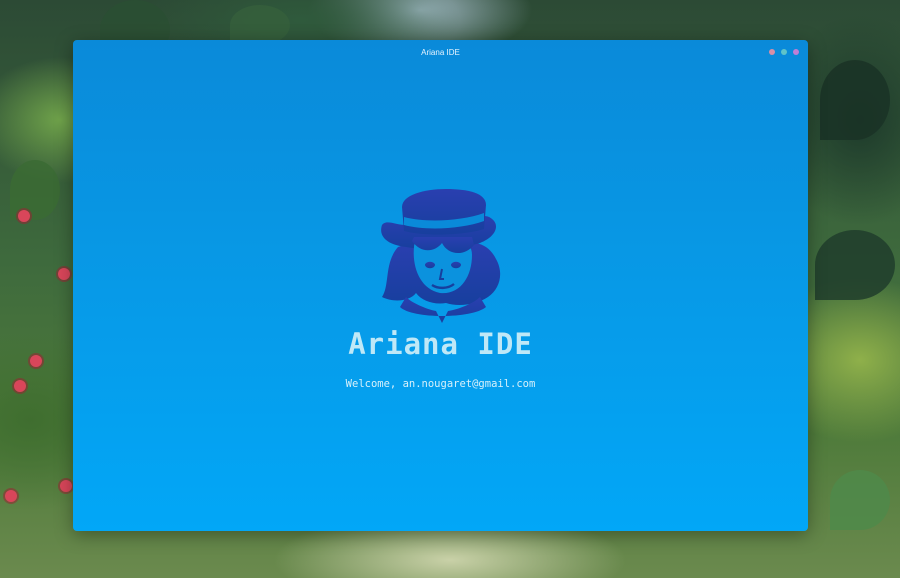 The height and width of the screenshot is (578, 900). Describe the element at coordinates (440, 256) in the screenshot. I see `ariana-mascot-icon` at that location.